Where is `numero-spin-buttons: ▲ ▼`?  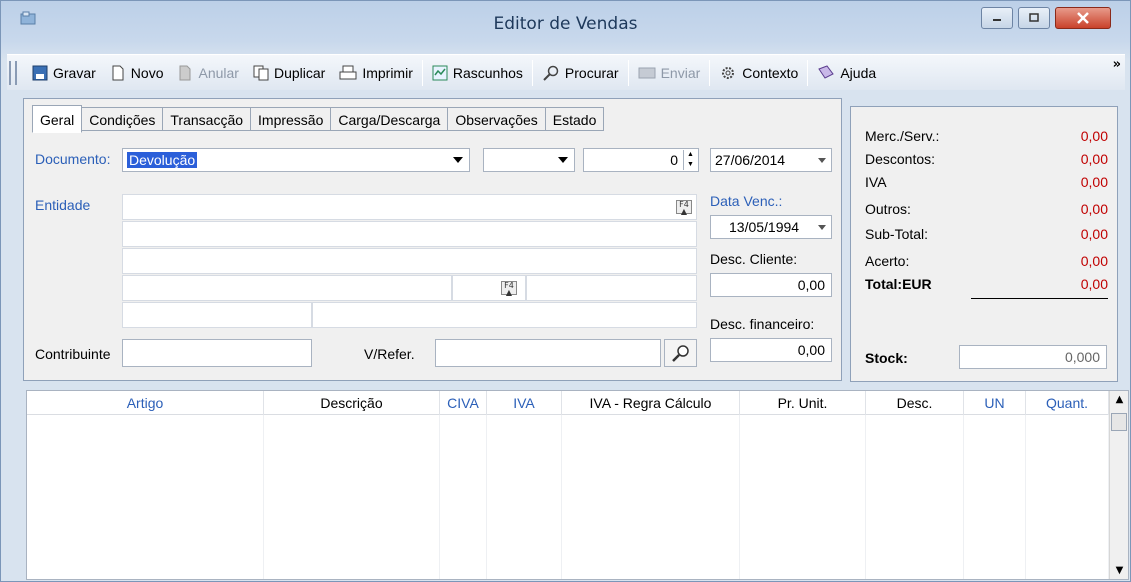
numero-spin-buttons: ▲ ▼ is located at coordinates (690, 160).